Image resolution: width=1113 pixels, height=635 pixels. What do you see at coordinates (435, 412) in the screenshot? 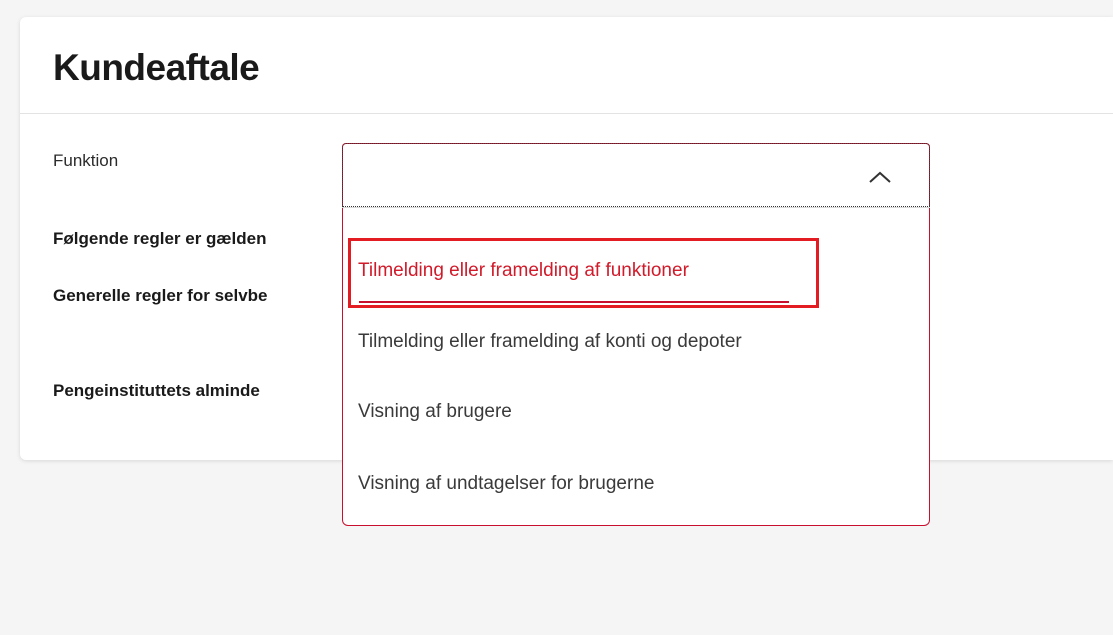
I see `option-view-users: Visning af brugere` at bounding box center [435, 412].